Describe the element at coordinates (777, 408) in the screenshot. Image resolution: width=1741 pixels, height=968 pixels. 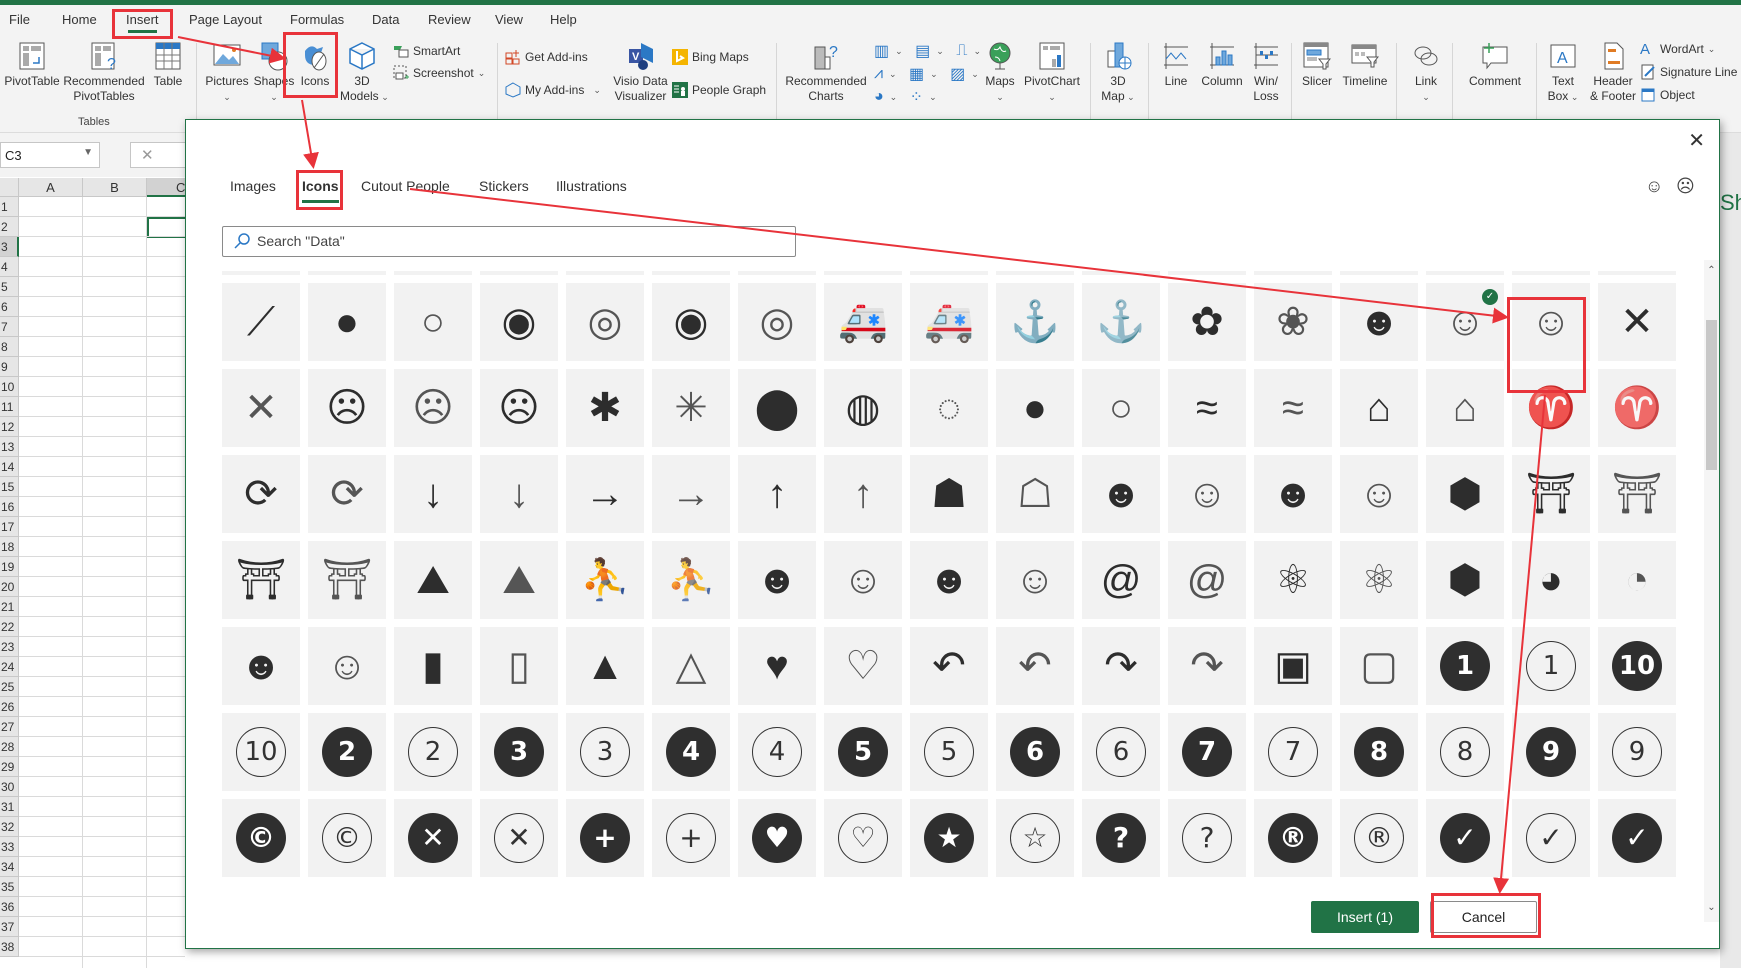
I see `icon-tile-antarctica: ⬤` at that location.